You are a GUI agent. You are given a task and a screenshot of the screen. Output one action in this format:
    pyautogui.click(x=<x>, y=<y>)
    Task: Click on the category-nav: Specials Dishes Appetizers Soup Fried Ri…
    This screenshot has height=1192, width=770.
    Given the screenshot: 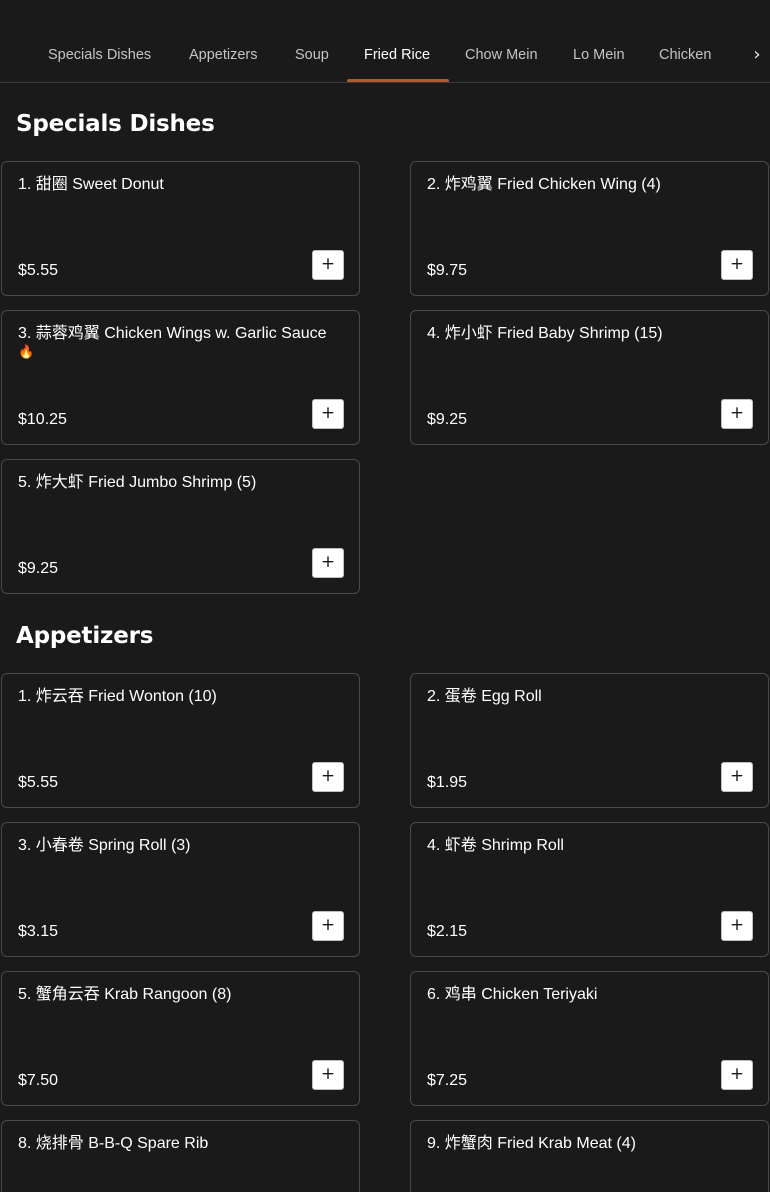 What is the action you would take?
    pyautogui.click(x=385, y=41)
    